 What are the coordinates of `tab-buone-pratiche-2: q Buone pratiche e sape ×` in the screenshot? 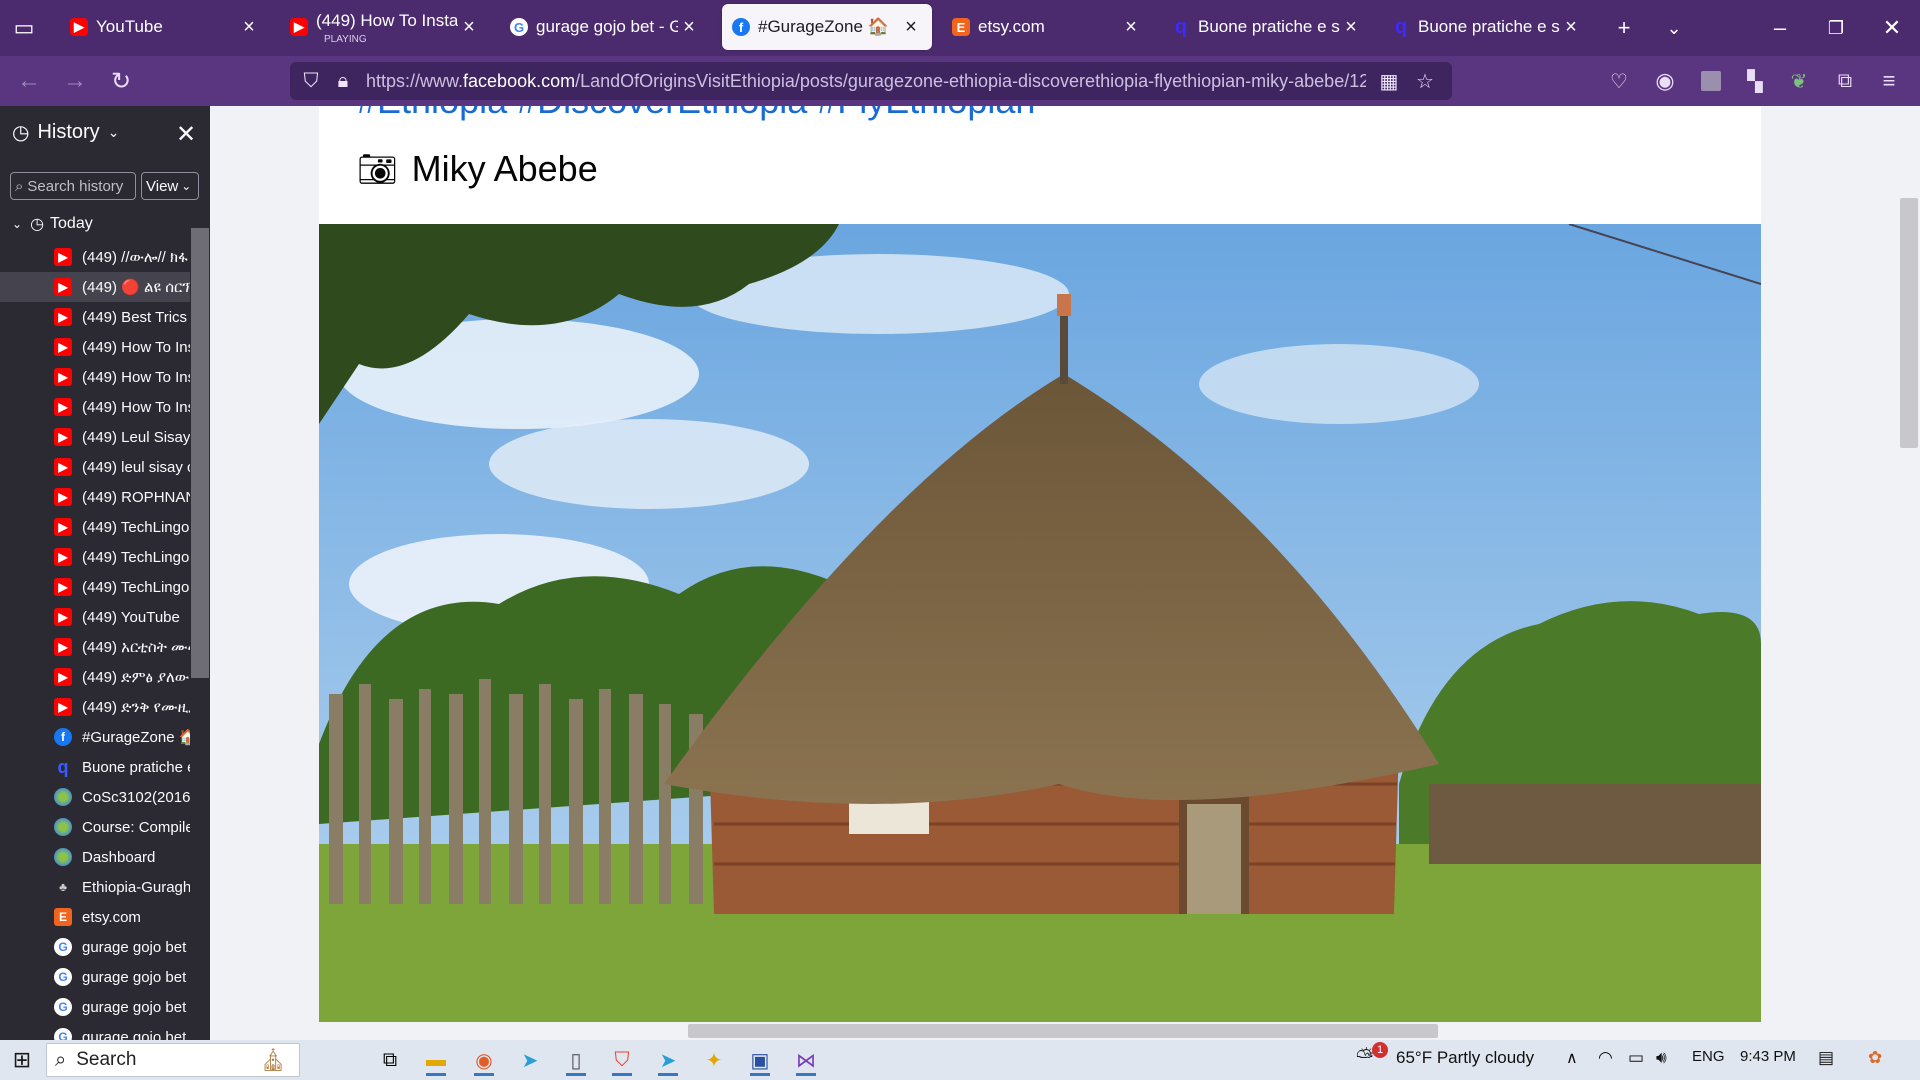 It's located at (1487, 27).